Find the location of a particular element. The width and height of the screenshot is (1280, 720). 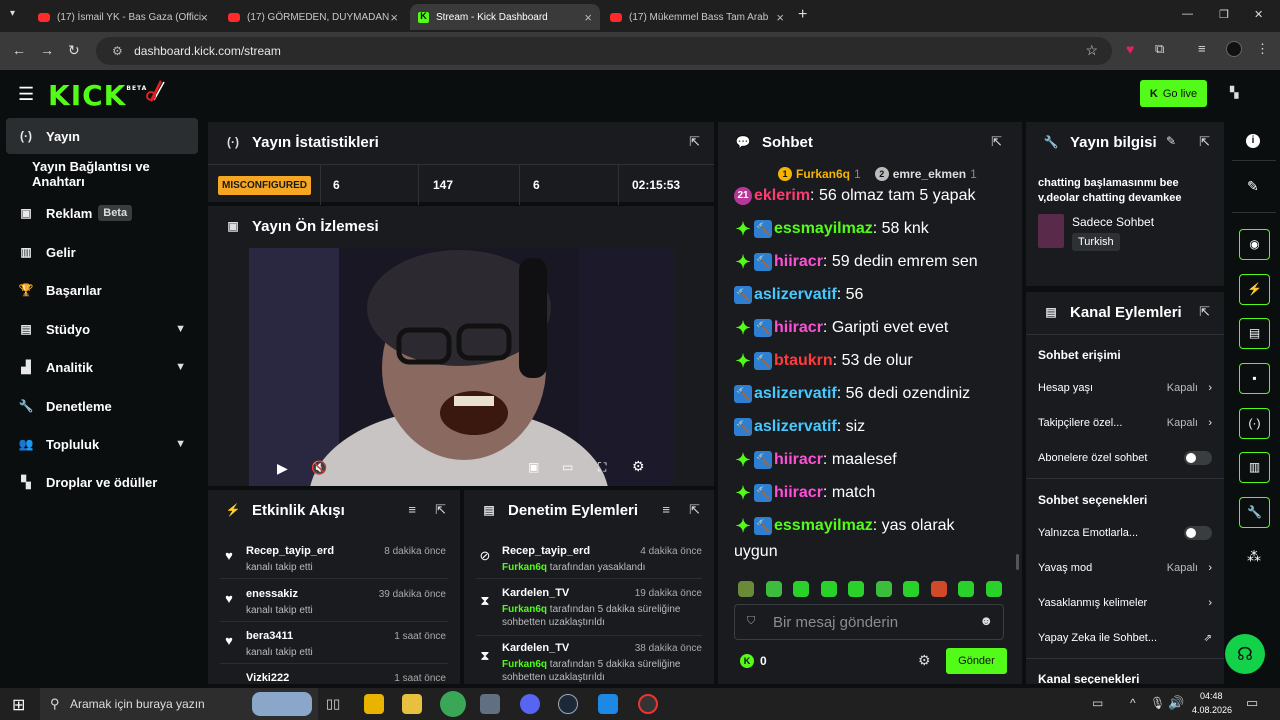

browser-tab-3: K Stream - Kick Dashboard × is located at coordinates (505, 17).